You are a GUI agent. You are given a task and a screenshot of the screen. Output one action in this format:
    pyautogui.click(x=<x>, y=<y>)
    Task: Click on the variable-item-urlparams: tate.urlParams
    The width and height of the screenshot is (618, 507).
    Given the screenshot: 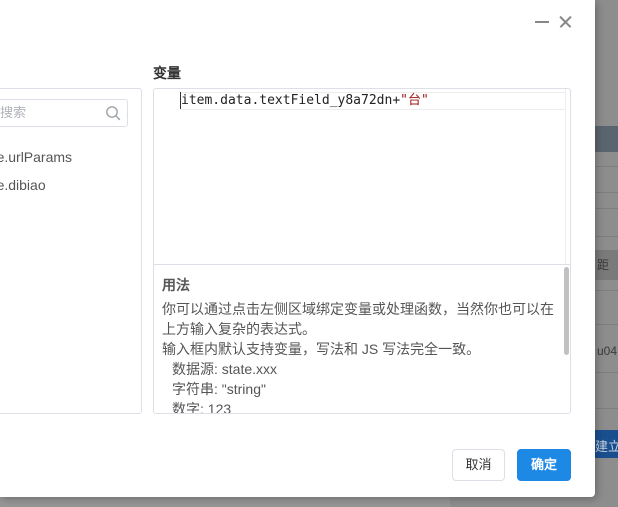 What is the action you would take?
    pyautogui.click(x=70, y=157)
    